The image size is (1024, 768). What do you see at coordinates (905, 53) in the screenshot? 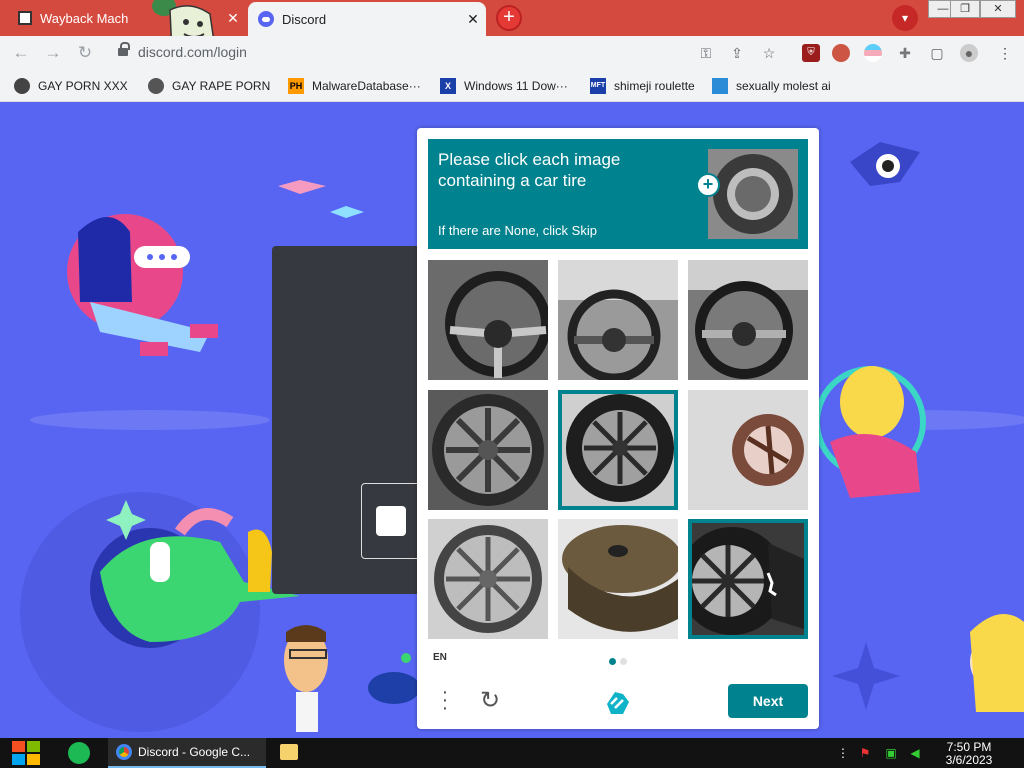
I see `extensions-puzzle-icon: ✚` at bounding box center [905, 53].